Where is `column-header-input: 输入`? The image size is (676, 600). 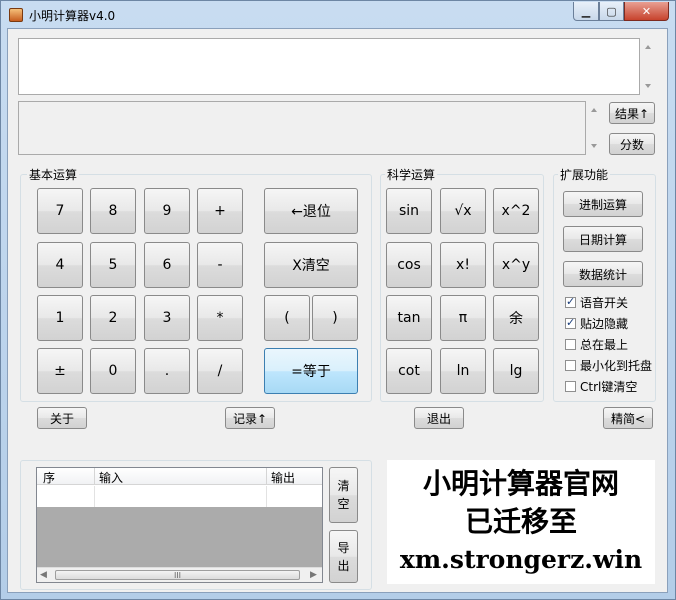 column-header-input: 输入 is located at coordinates (111, 477).